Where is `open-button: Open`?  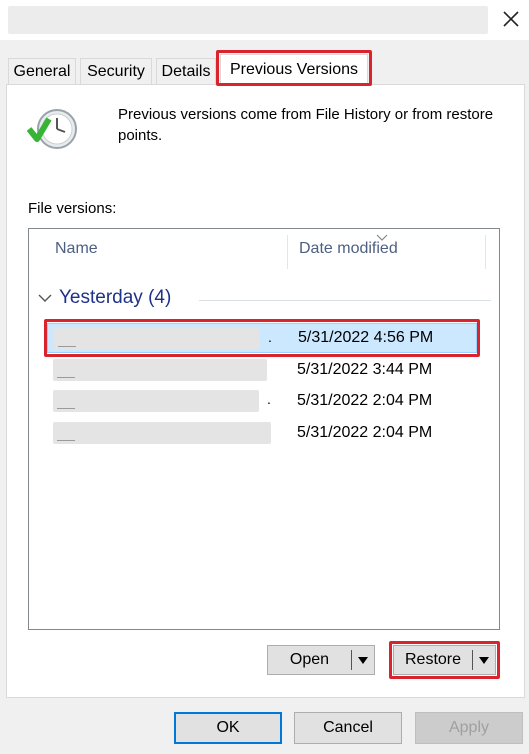
open-button: Open is located at coordinates (321, 660).